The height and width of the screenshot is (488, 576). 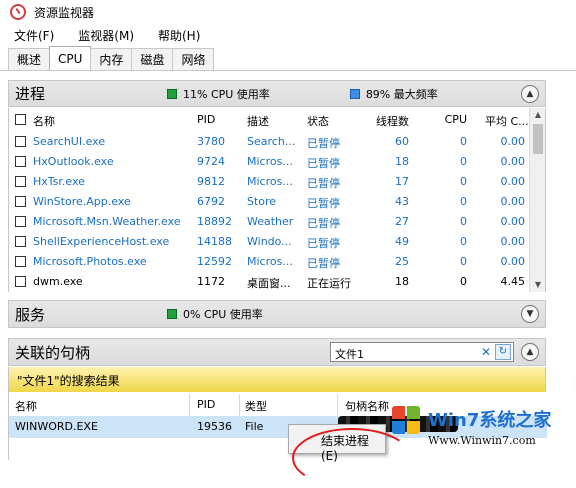 I want to click on menu-help: 帮助(H), so click(x=179, y=35).